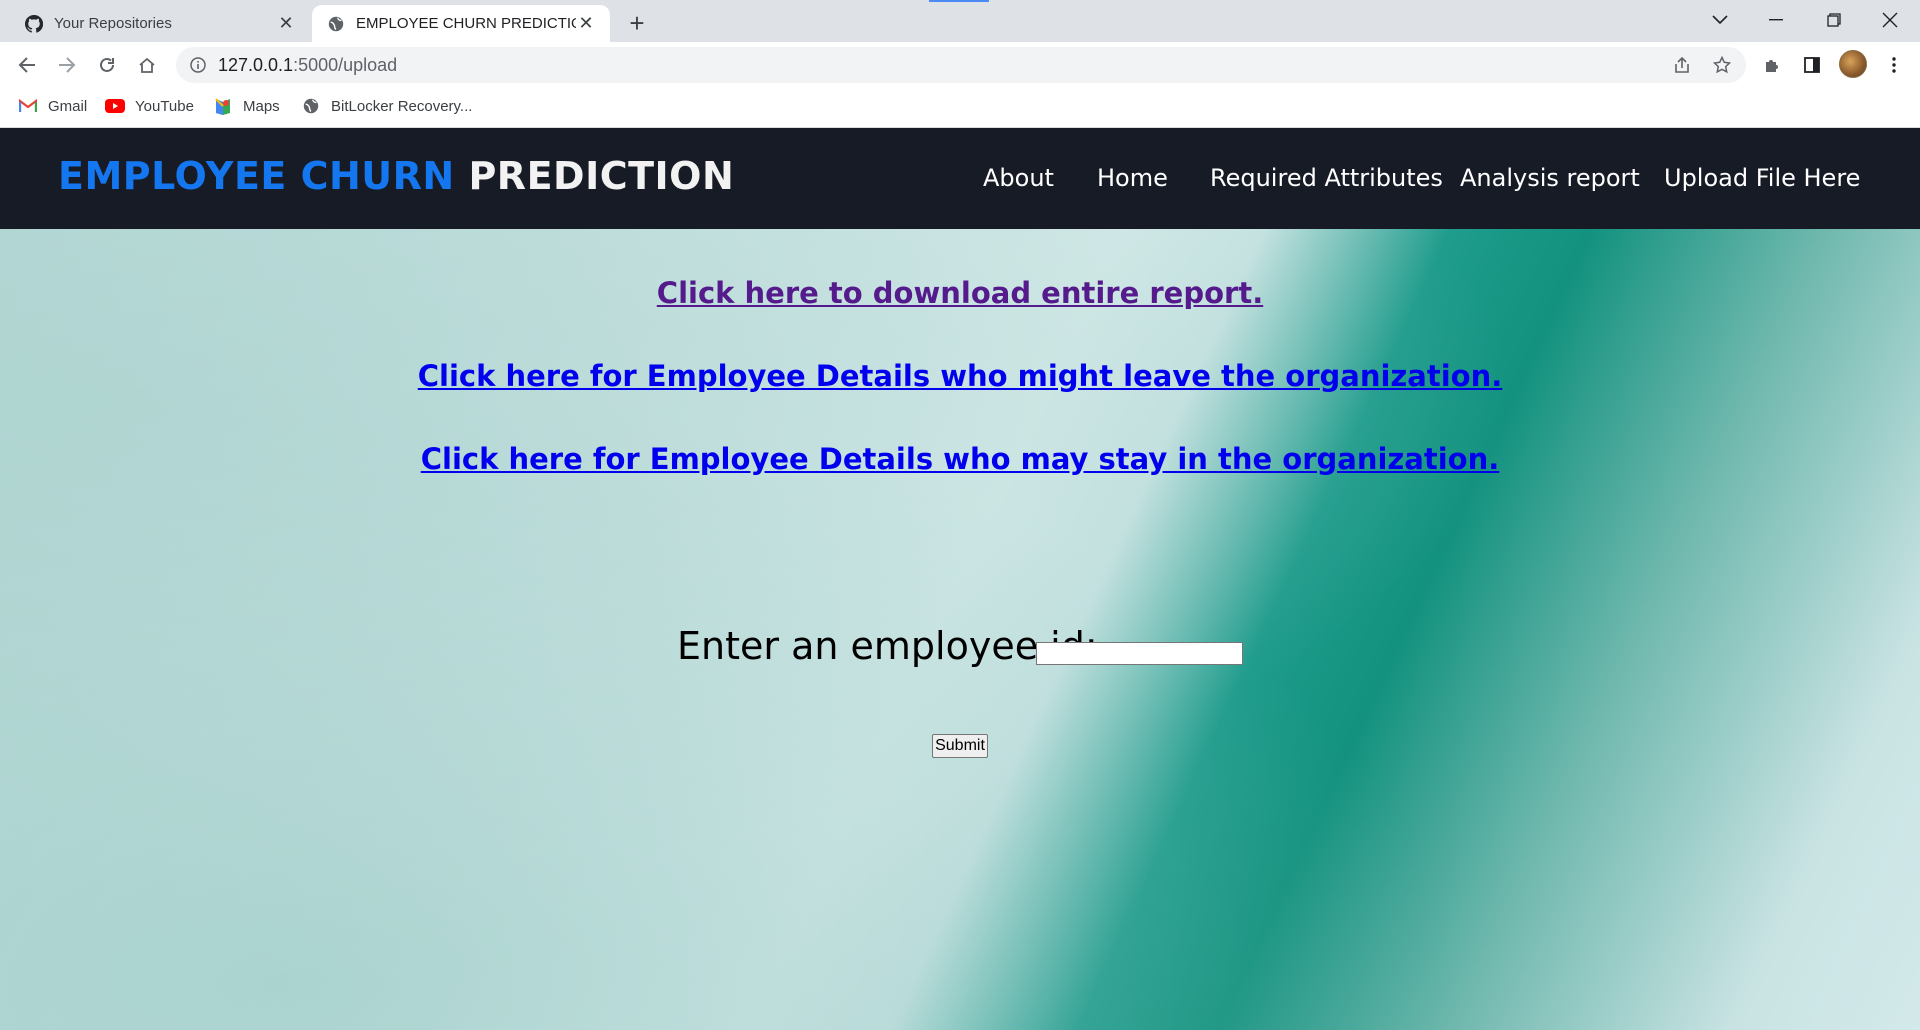 The width and height of the screenshot is (1920, 1030). I want to click on bookmark-youtube: YouTube, so click(149, 106).